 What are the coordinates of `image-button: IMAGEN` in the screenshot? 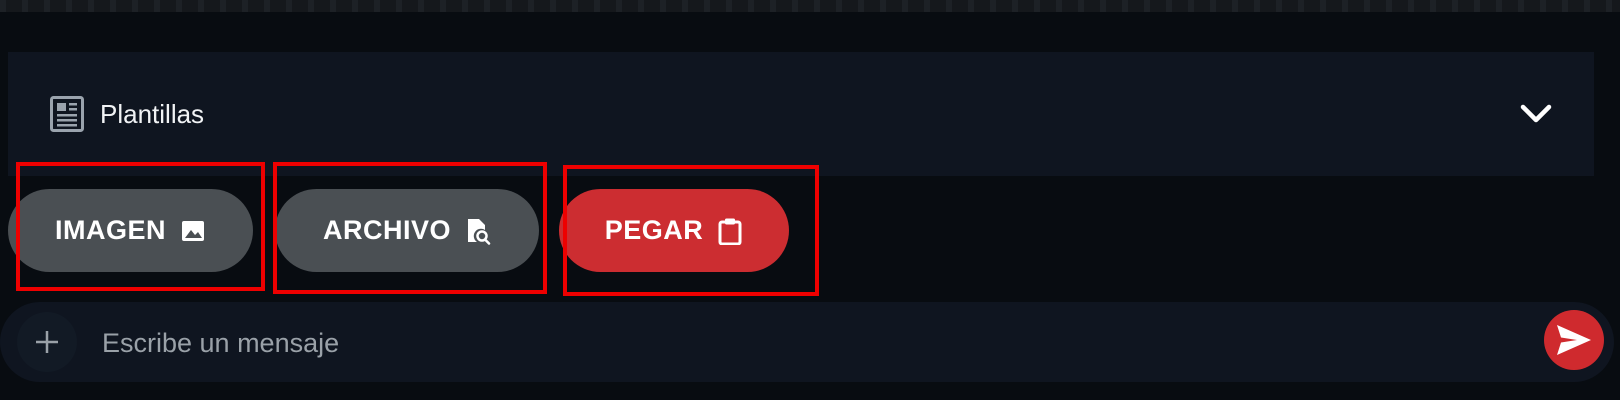 It's located at (130, 230).